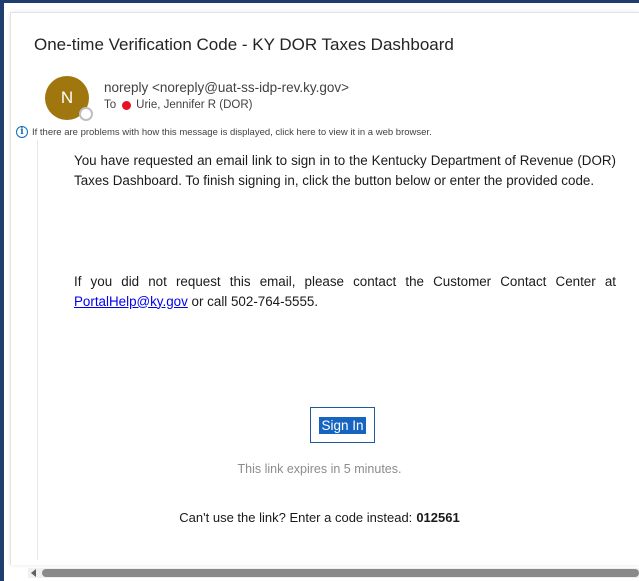  I want to click on to-recipient: Urie, Jennifer R (DOR), so click(194, 105).